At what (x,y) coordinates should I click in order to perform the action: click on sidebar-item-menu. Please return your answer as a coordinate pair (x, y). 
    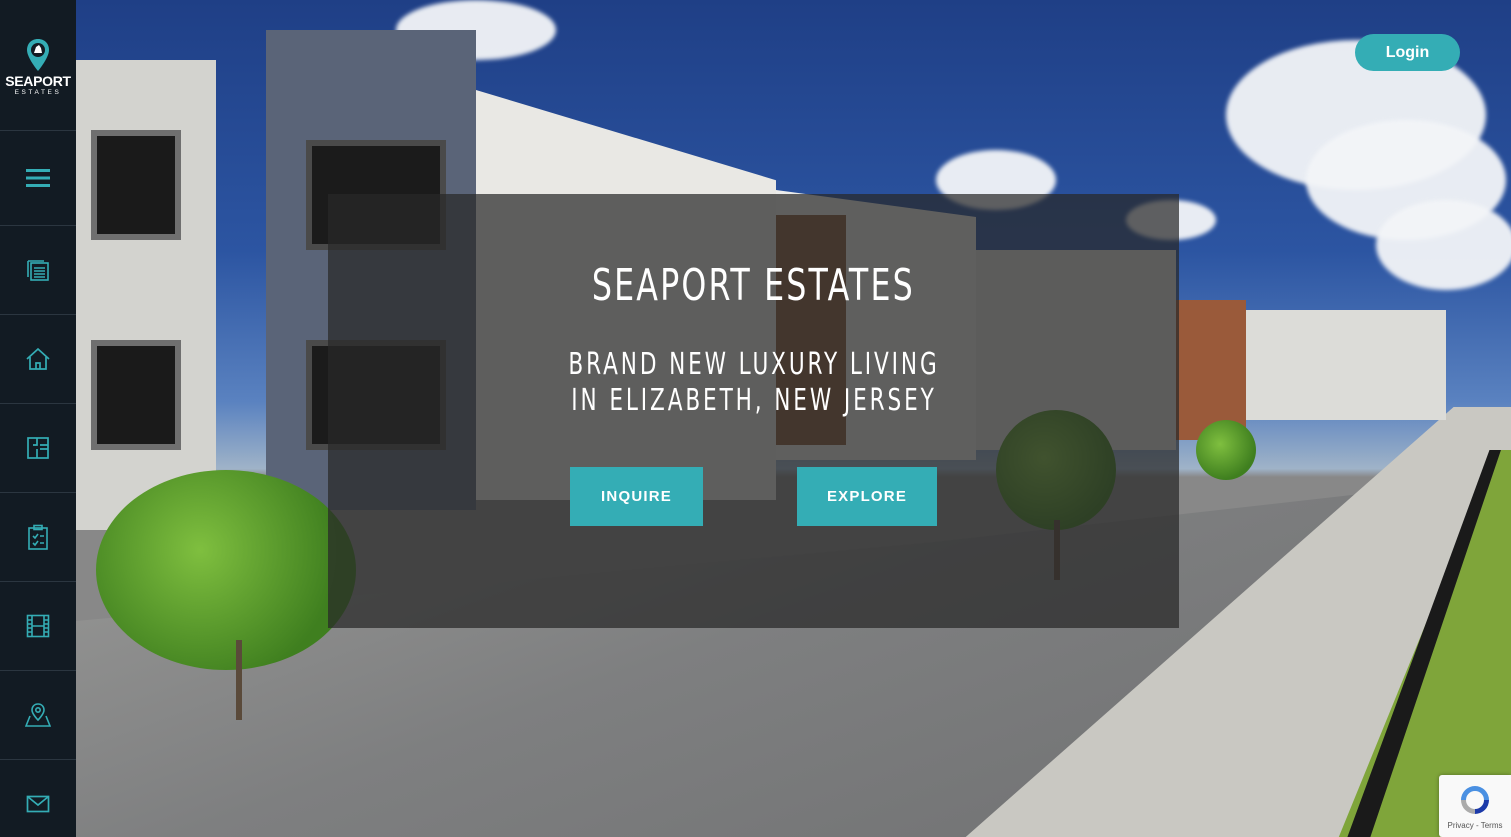
    Looking at the image, I should click on (38, 178).